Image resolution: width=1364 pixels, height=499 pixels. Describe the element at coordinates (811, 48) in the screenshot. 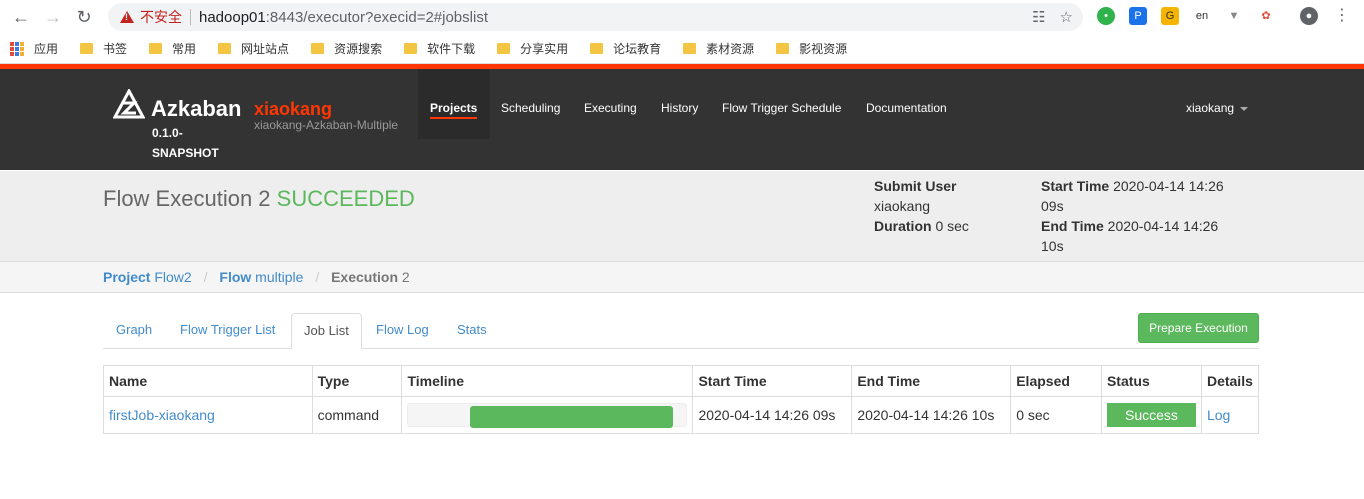

I see `bookmark-folder: 影视资源` at that location.